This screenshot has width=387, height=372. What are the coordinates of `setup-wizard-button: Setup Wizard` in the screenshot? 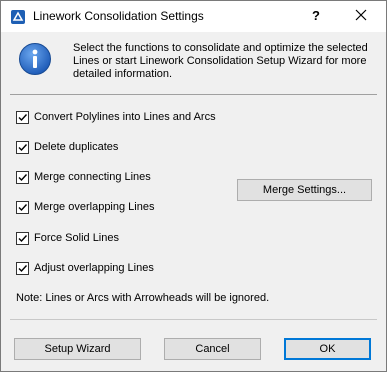 It's located at (77, 349).